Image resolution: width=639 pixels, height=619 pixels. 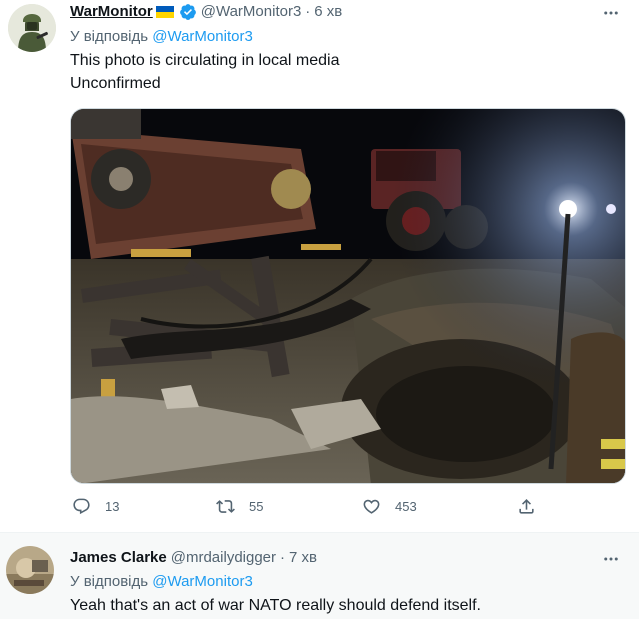 I want to click on retweet-icon, so click(x=225, y=506).